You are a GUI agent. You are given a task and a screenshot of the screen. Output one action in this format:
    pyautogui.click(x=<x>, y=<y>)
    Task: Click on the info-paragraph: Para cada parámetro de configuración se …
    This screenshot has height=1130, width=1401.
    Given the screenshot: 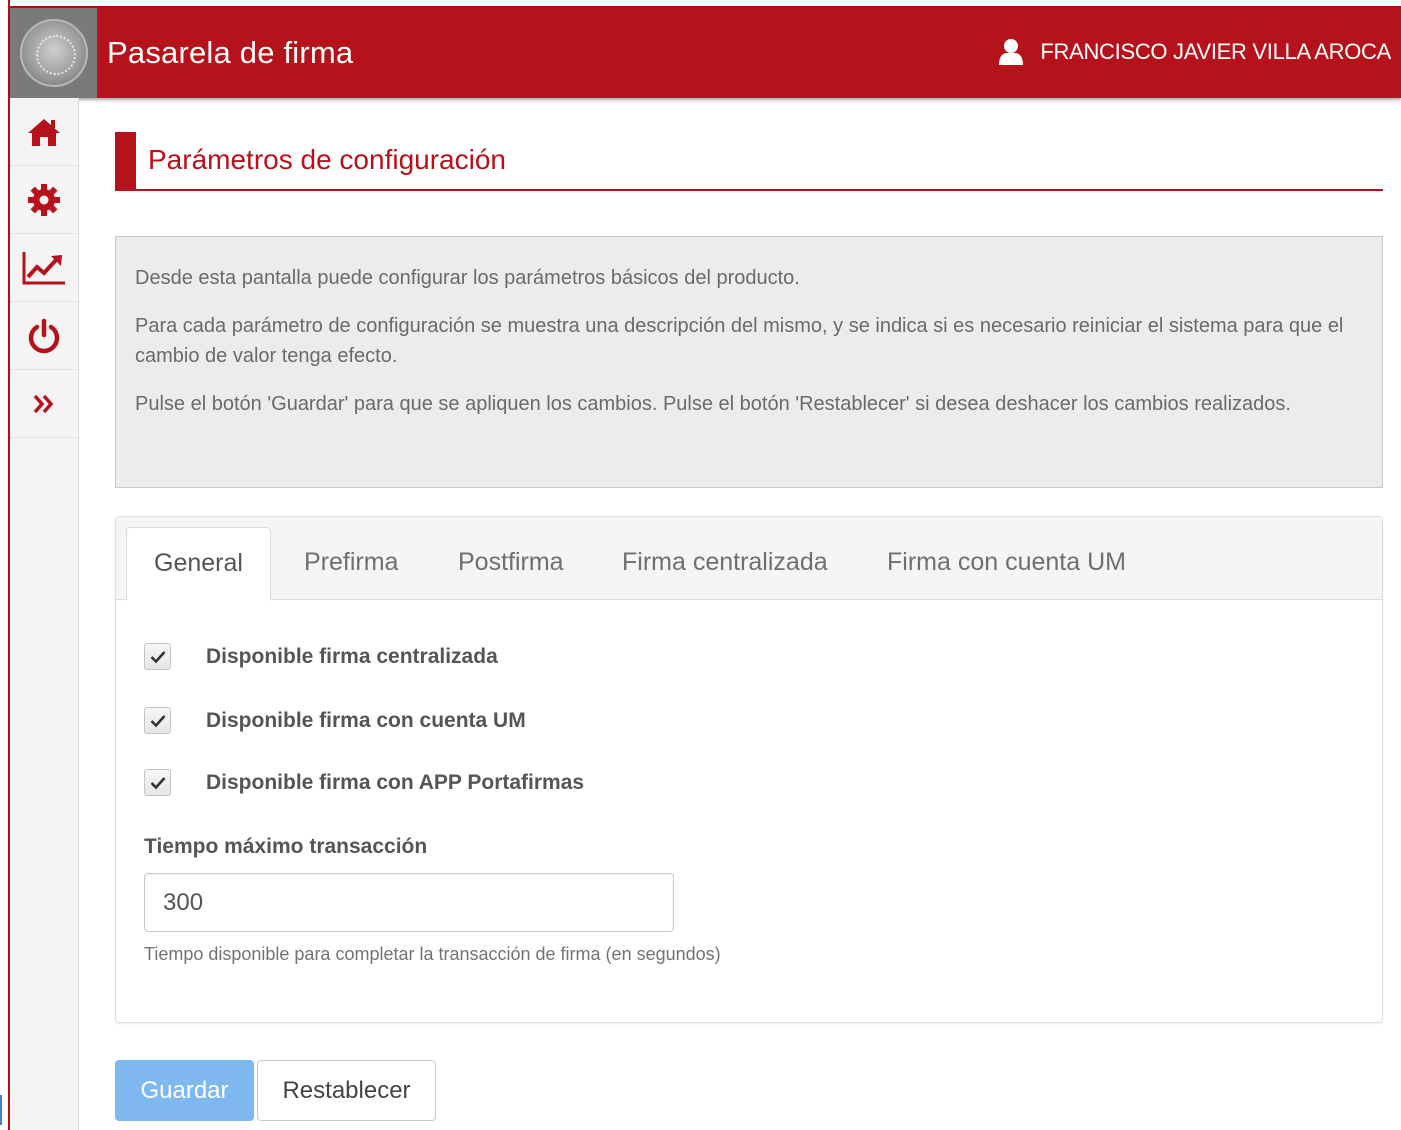 What is the action you would take?
    pyautogui.click(x=739, y=341)
    